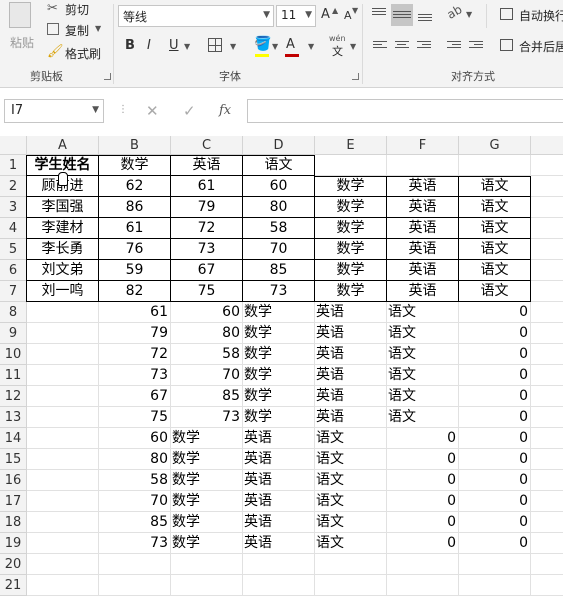 The image size is (563, 596). What do you see at coordinates (135, 417) in the screenshot?
I see `cell-b13: 75` at bounding box center [135, 417].